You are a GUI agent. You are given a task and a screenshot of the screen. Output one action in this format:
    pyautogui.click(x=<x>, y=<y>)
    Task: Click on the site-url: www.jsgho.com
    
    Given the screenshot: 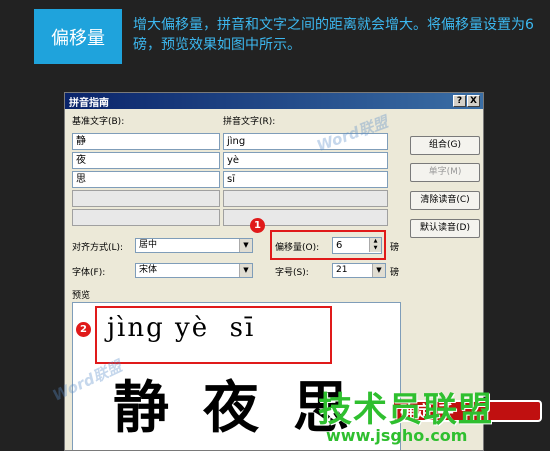 What is the action you would take?
    pyautogui.click(x=397, y=435)
    